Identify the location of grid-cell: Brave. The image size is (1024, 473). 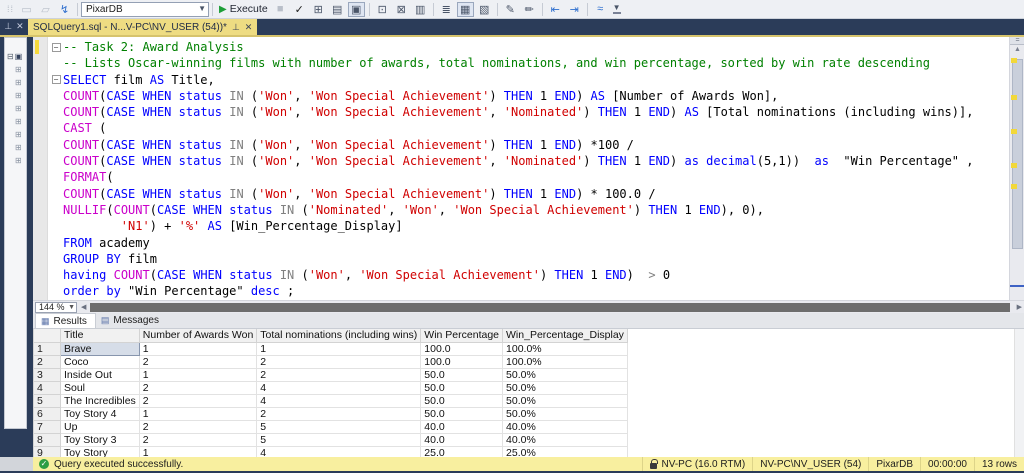
(100, 348).